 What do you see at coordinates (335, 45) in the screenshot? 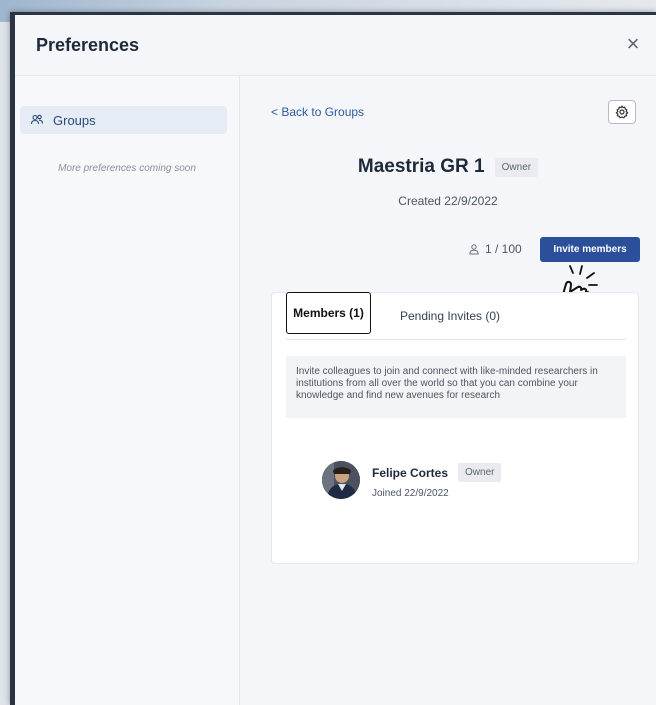
I see `modal-header: Preferences ×` at bounding box center [335, 45].